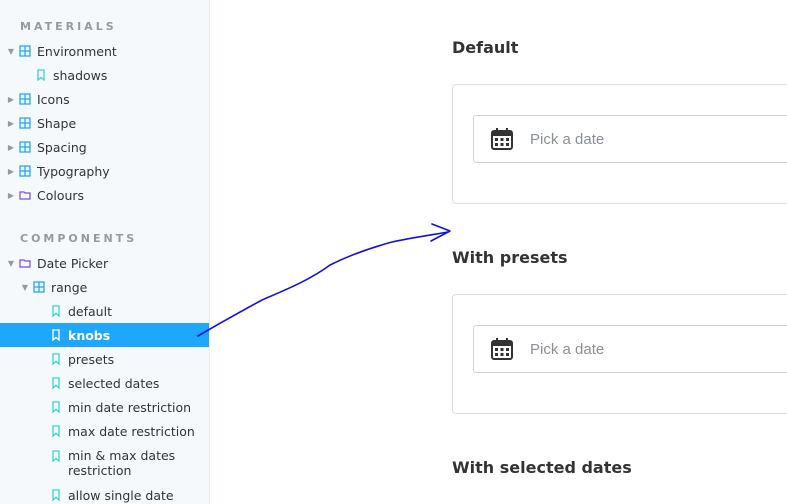  What do you see at coordinates (57, 123) in the screenshot?
I see `sidebar-item-label: Shape` at bounding box center [57, 123].